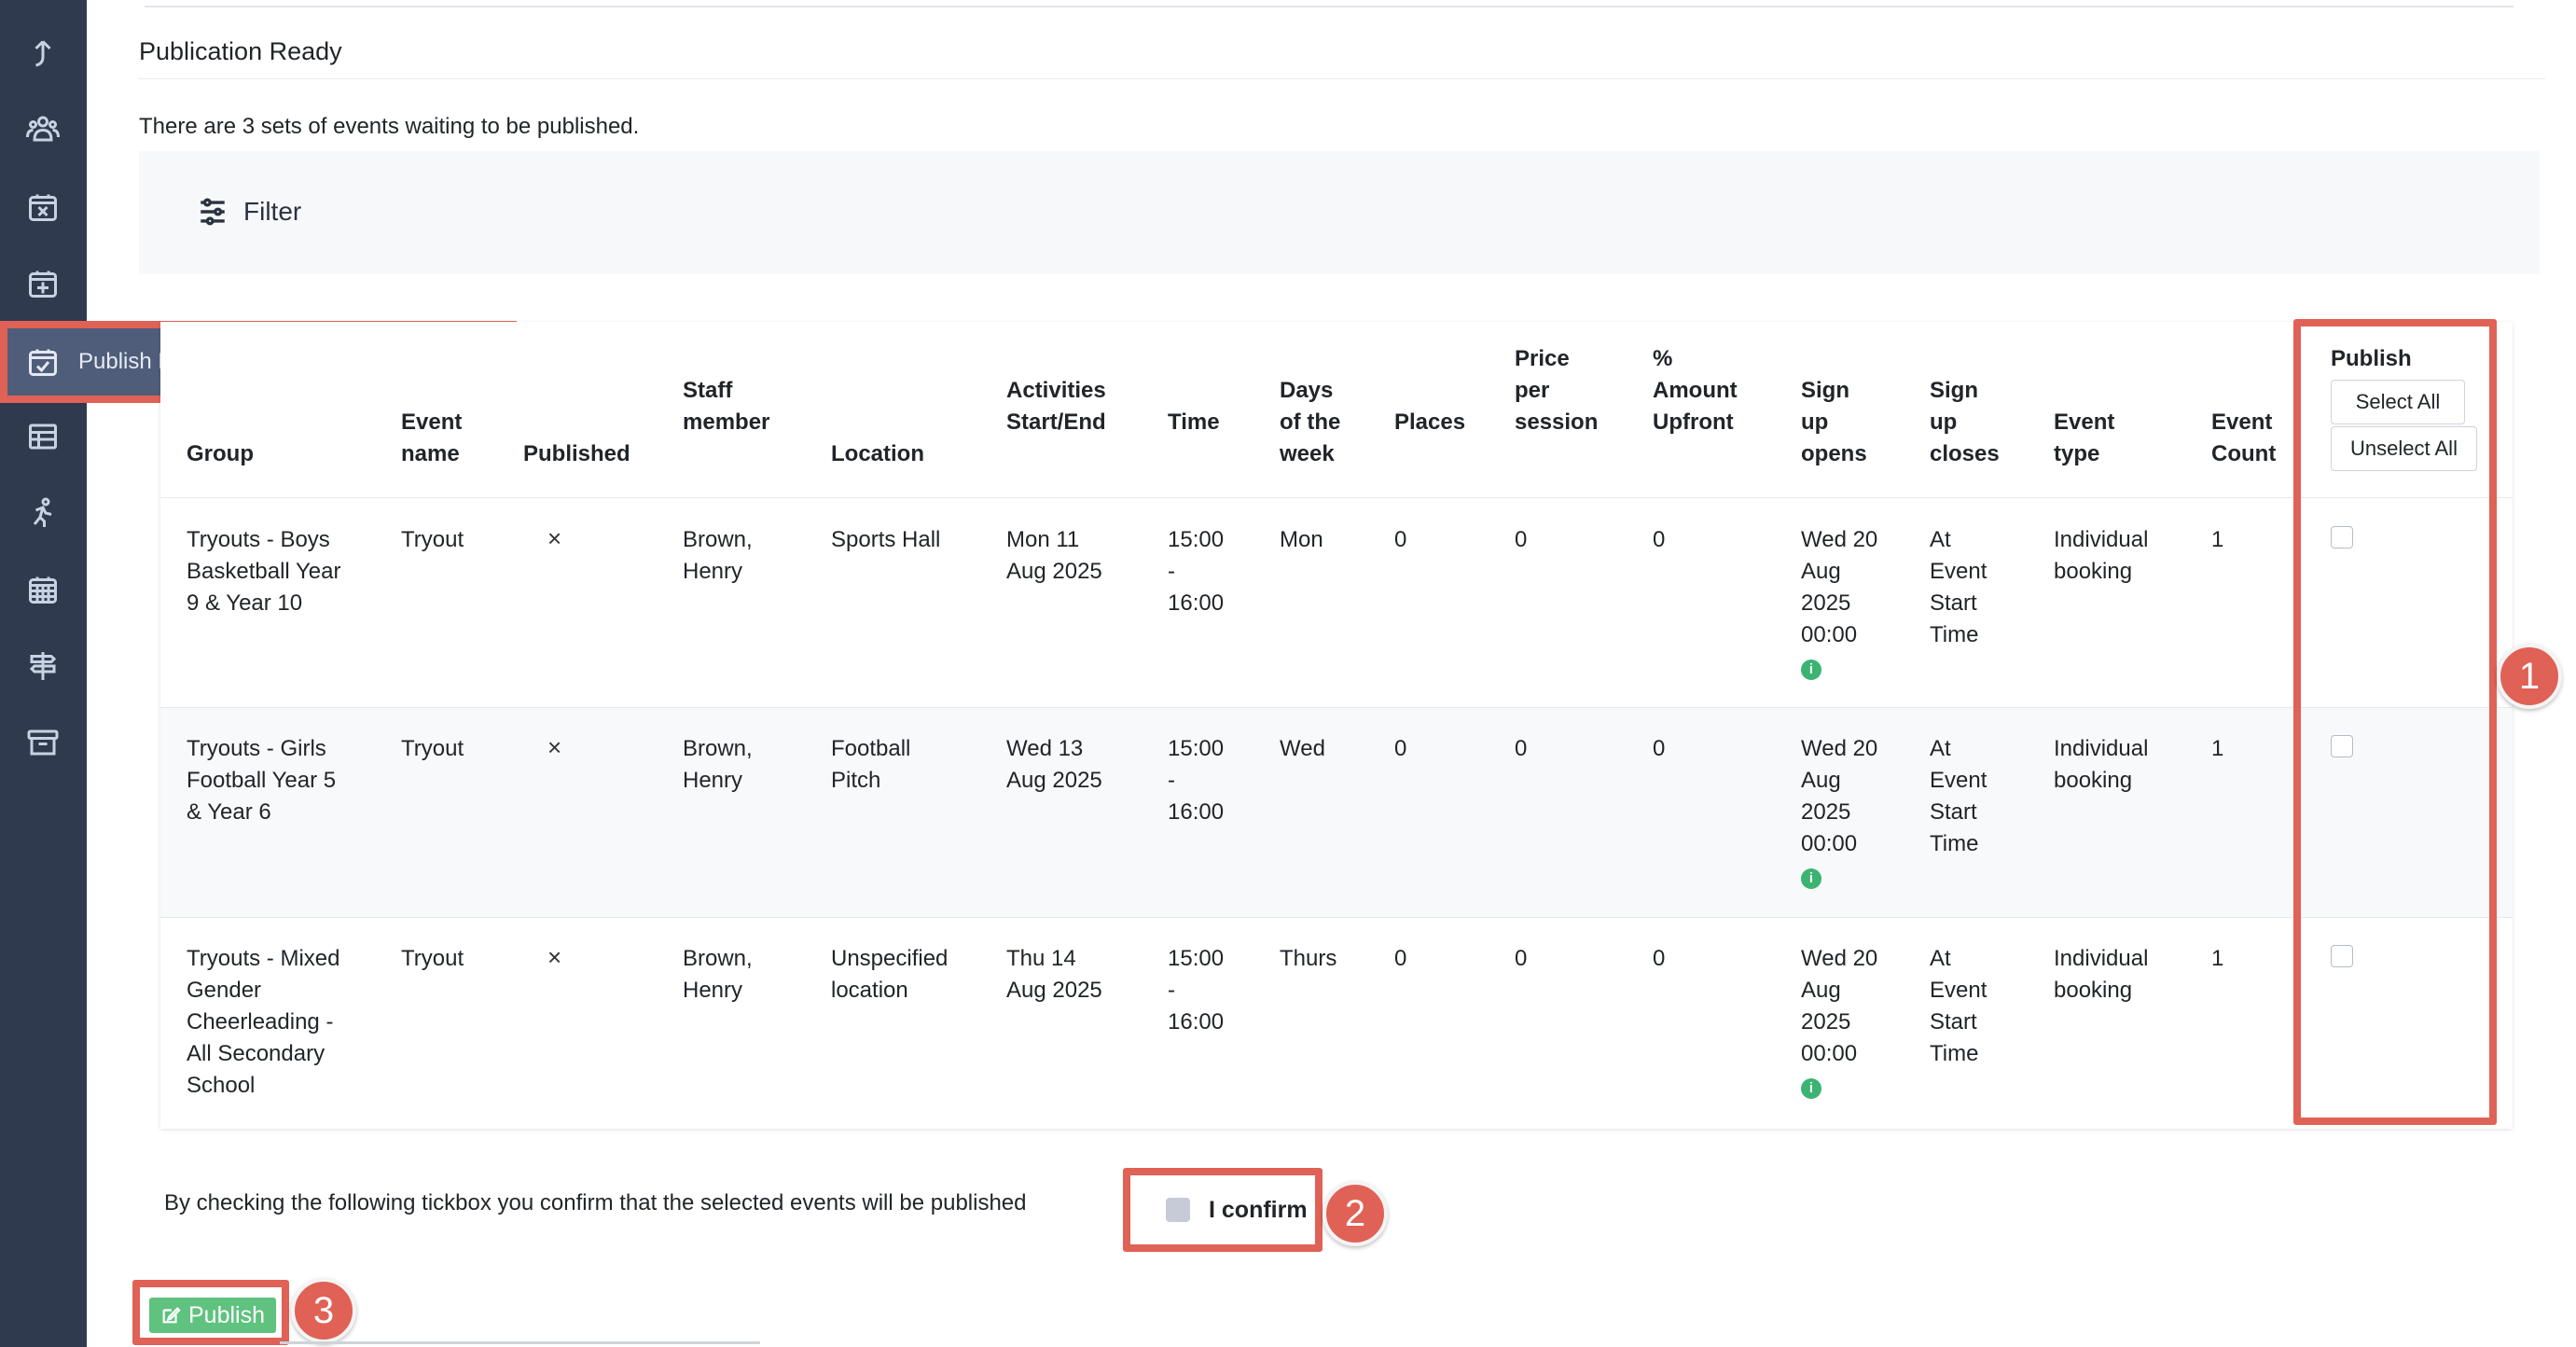 This screenshot has height=1347, width=2576. I want to click on table-icon, so click(43, 436).